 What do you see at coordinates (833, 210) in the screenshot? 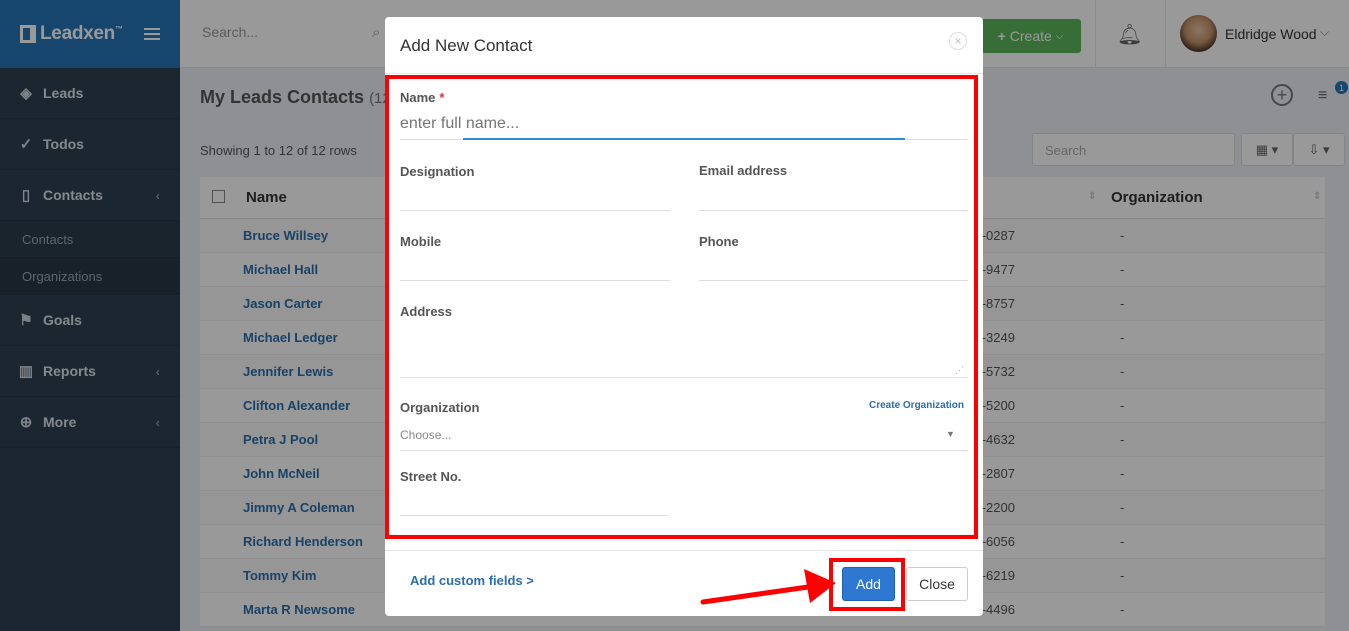
I see `email-field` at bounding box center [833, 210].